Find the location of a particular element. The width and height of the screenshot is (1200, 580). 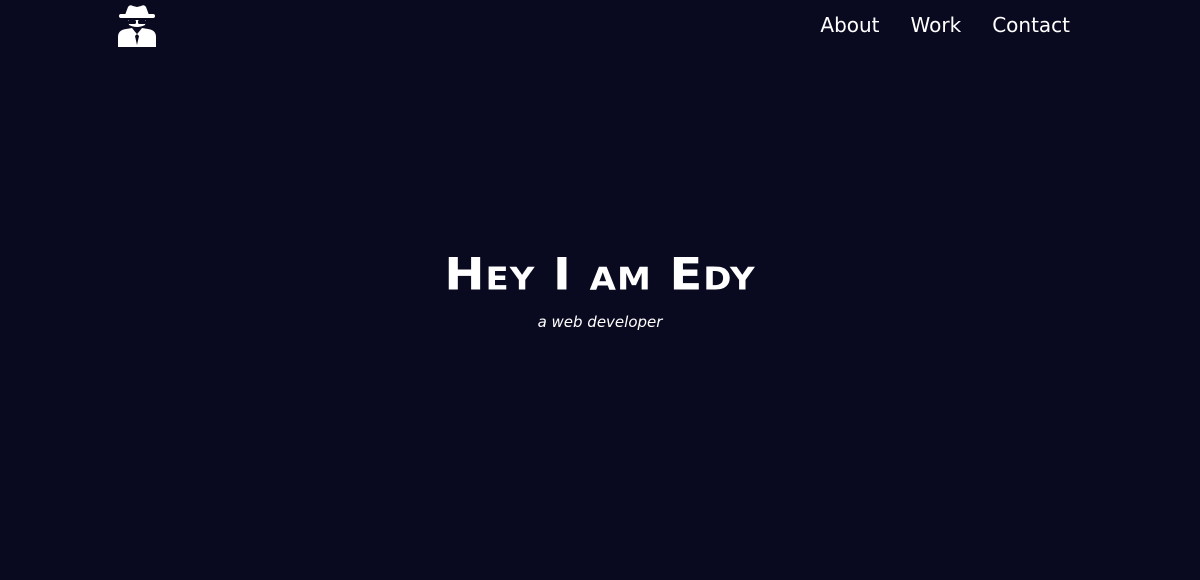

nav-link-contact: Contact is located at coordinates (1031, 25).